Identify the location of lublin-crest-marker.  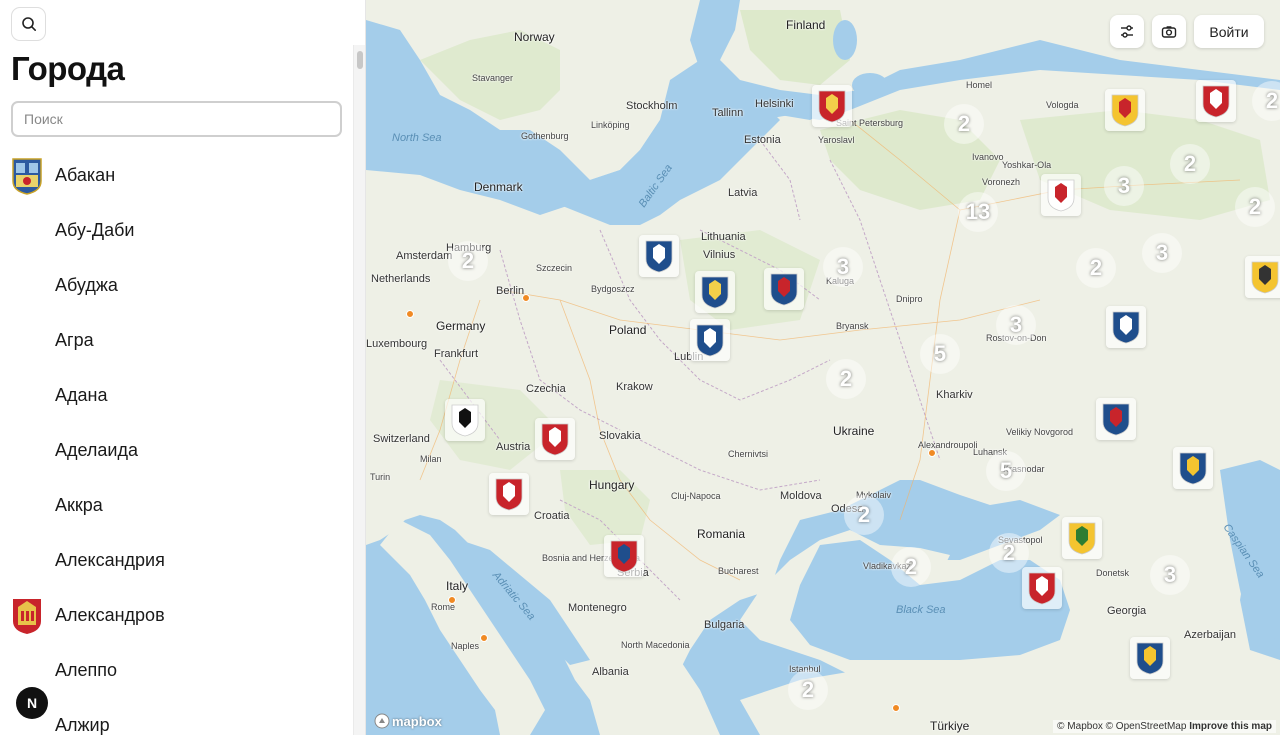
(710, 340).